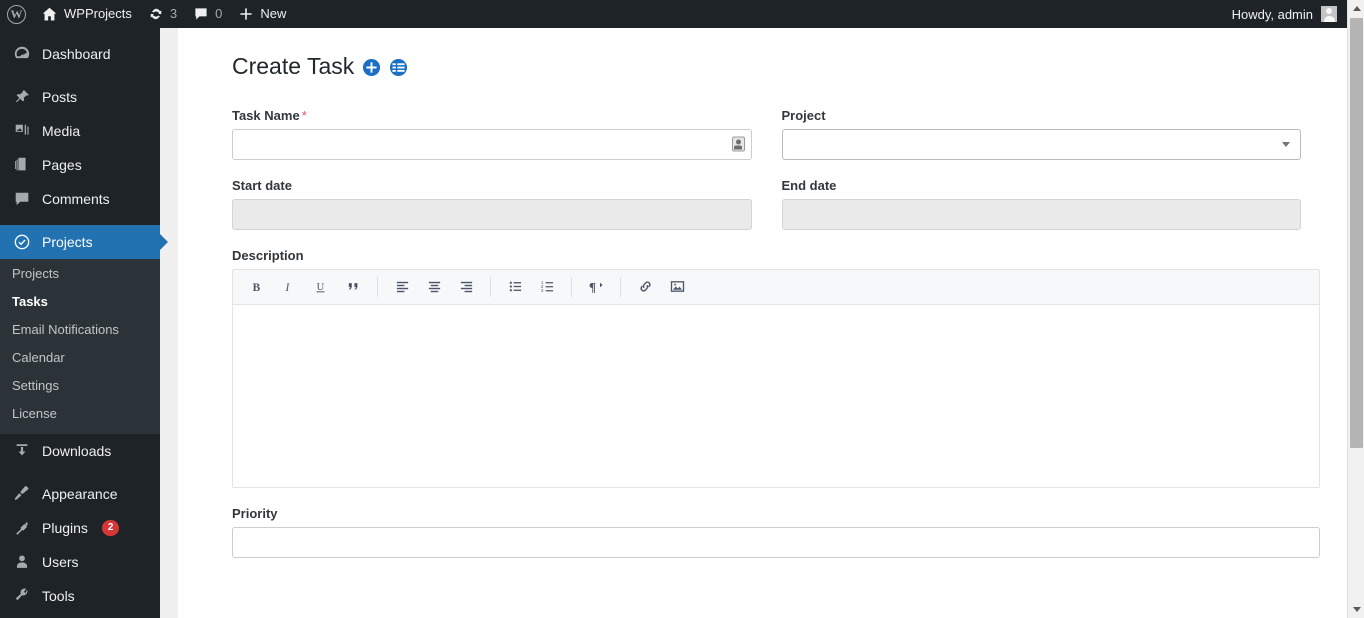 The width and height of the screenshot is (1364, 618). Describe the element at coordinates (173, 13) in the screenshot. I see `updates-count: 3` at that location.